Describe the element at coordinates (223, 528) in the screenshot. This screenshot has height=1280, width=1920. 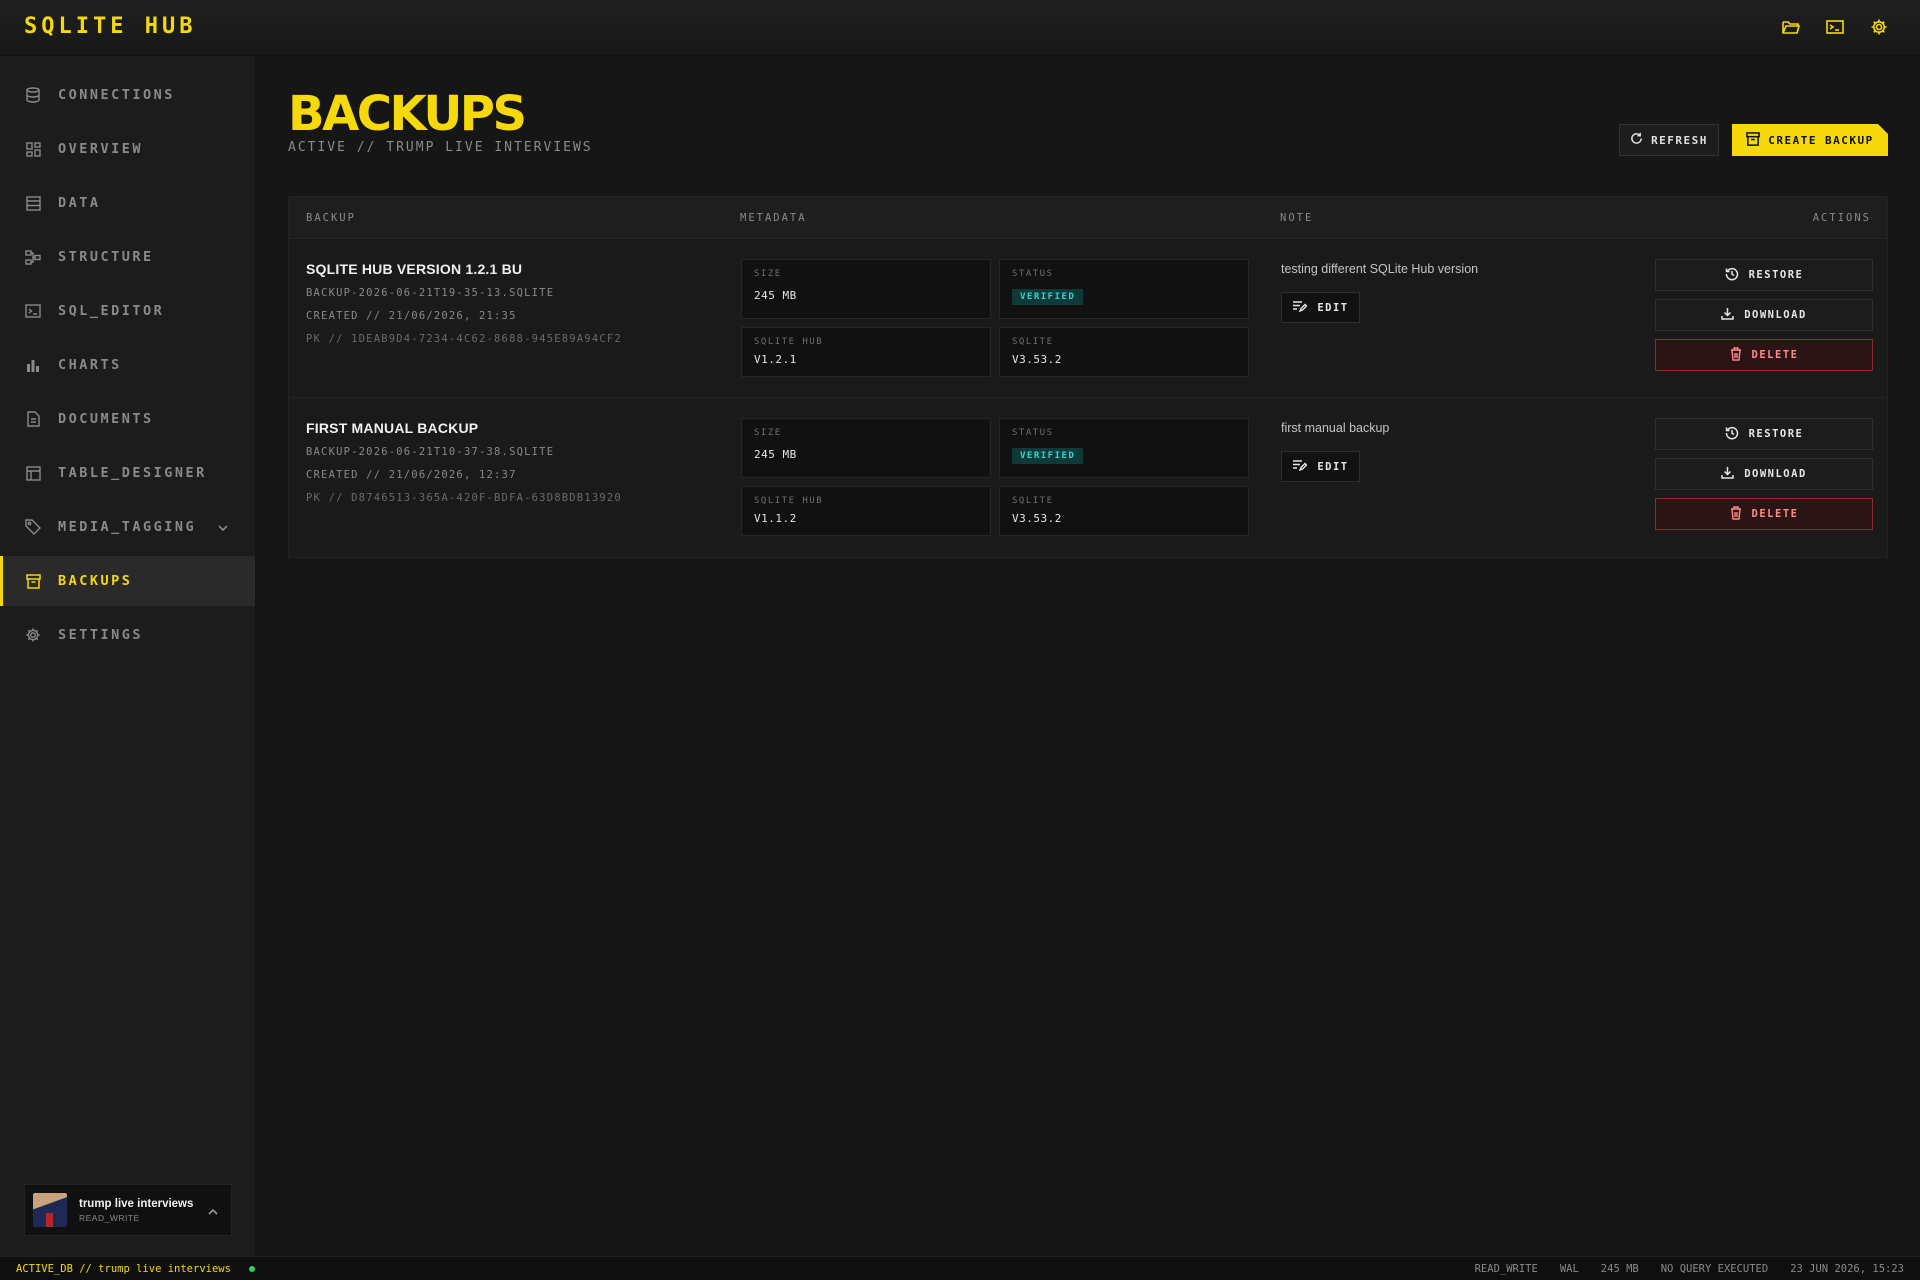
I see `chevron-down-icon` at that location.